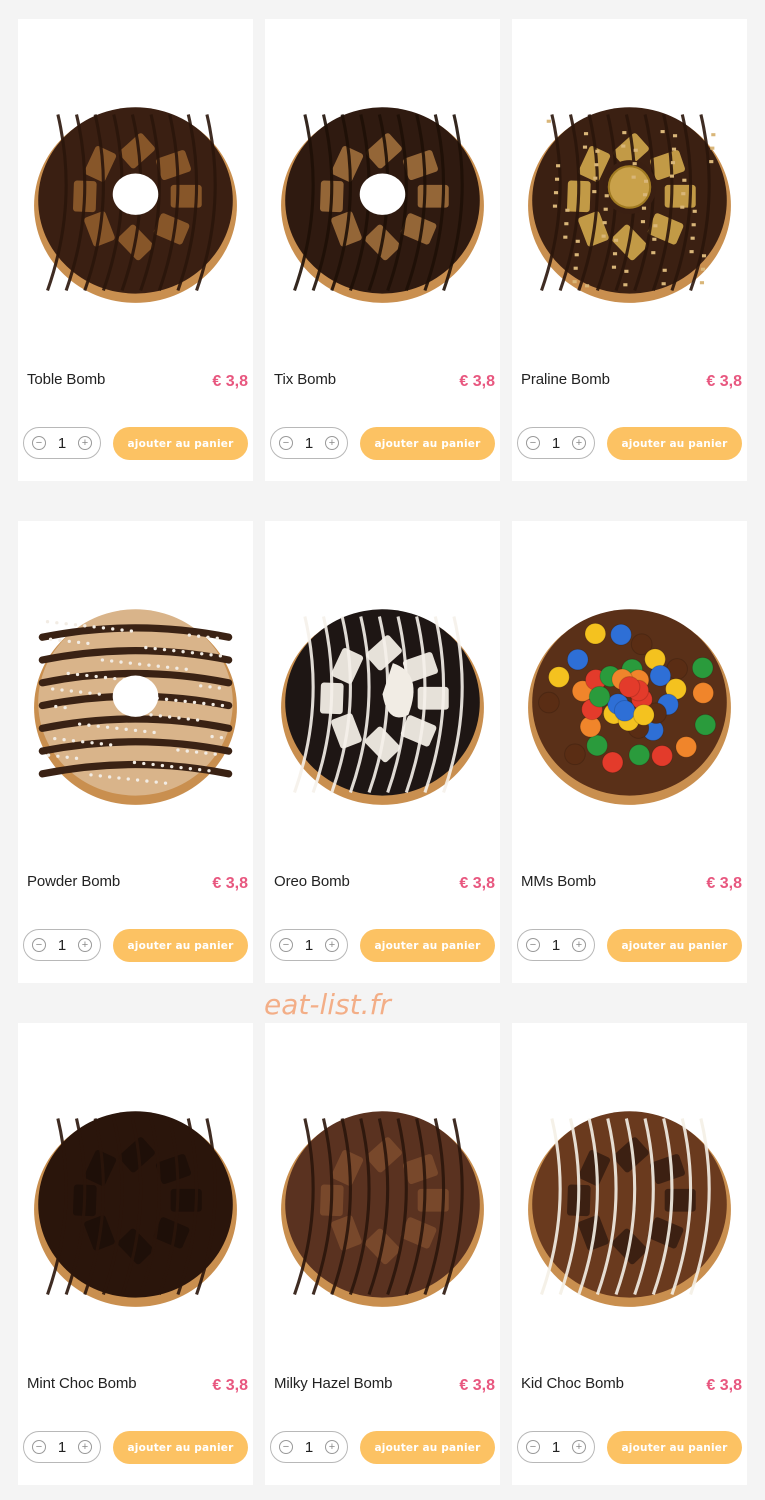  I want to click on product-name: Oreo Bomb, so click(312, 881).